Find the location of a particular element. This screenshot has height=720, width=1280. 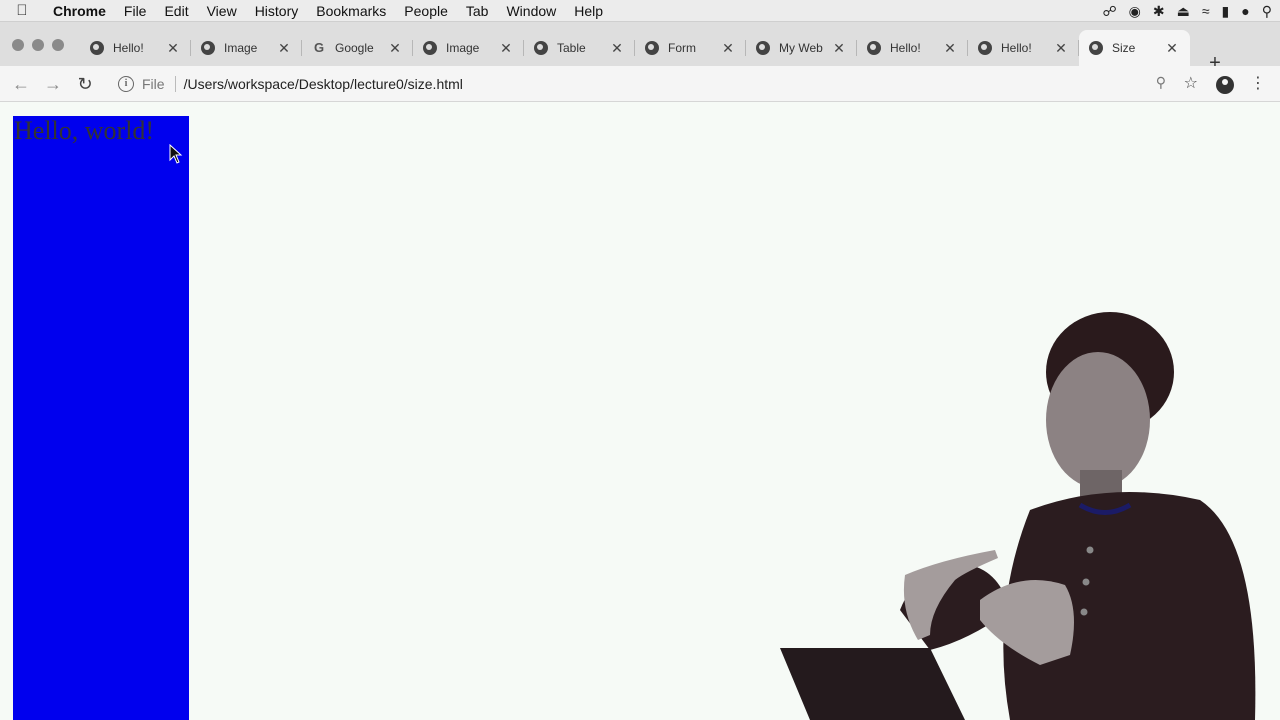

menu-chrome: Chrome is located at coordinates (79, 11).